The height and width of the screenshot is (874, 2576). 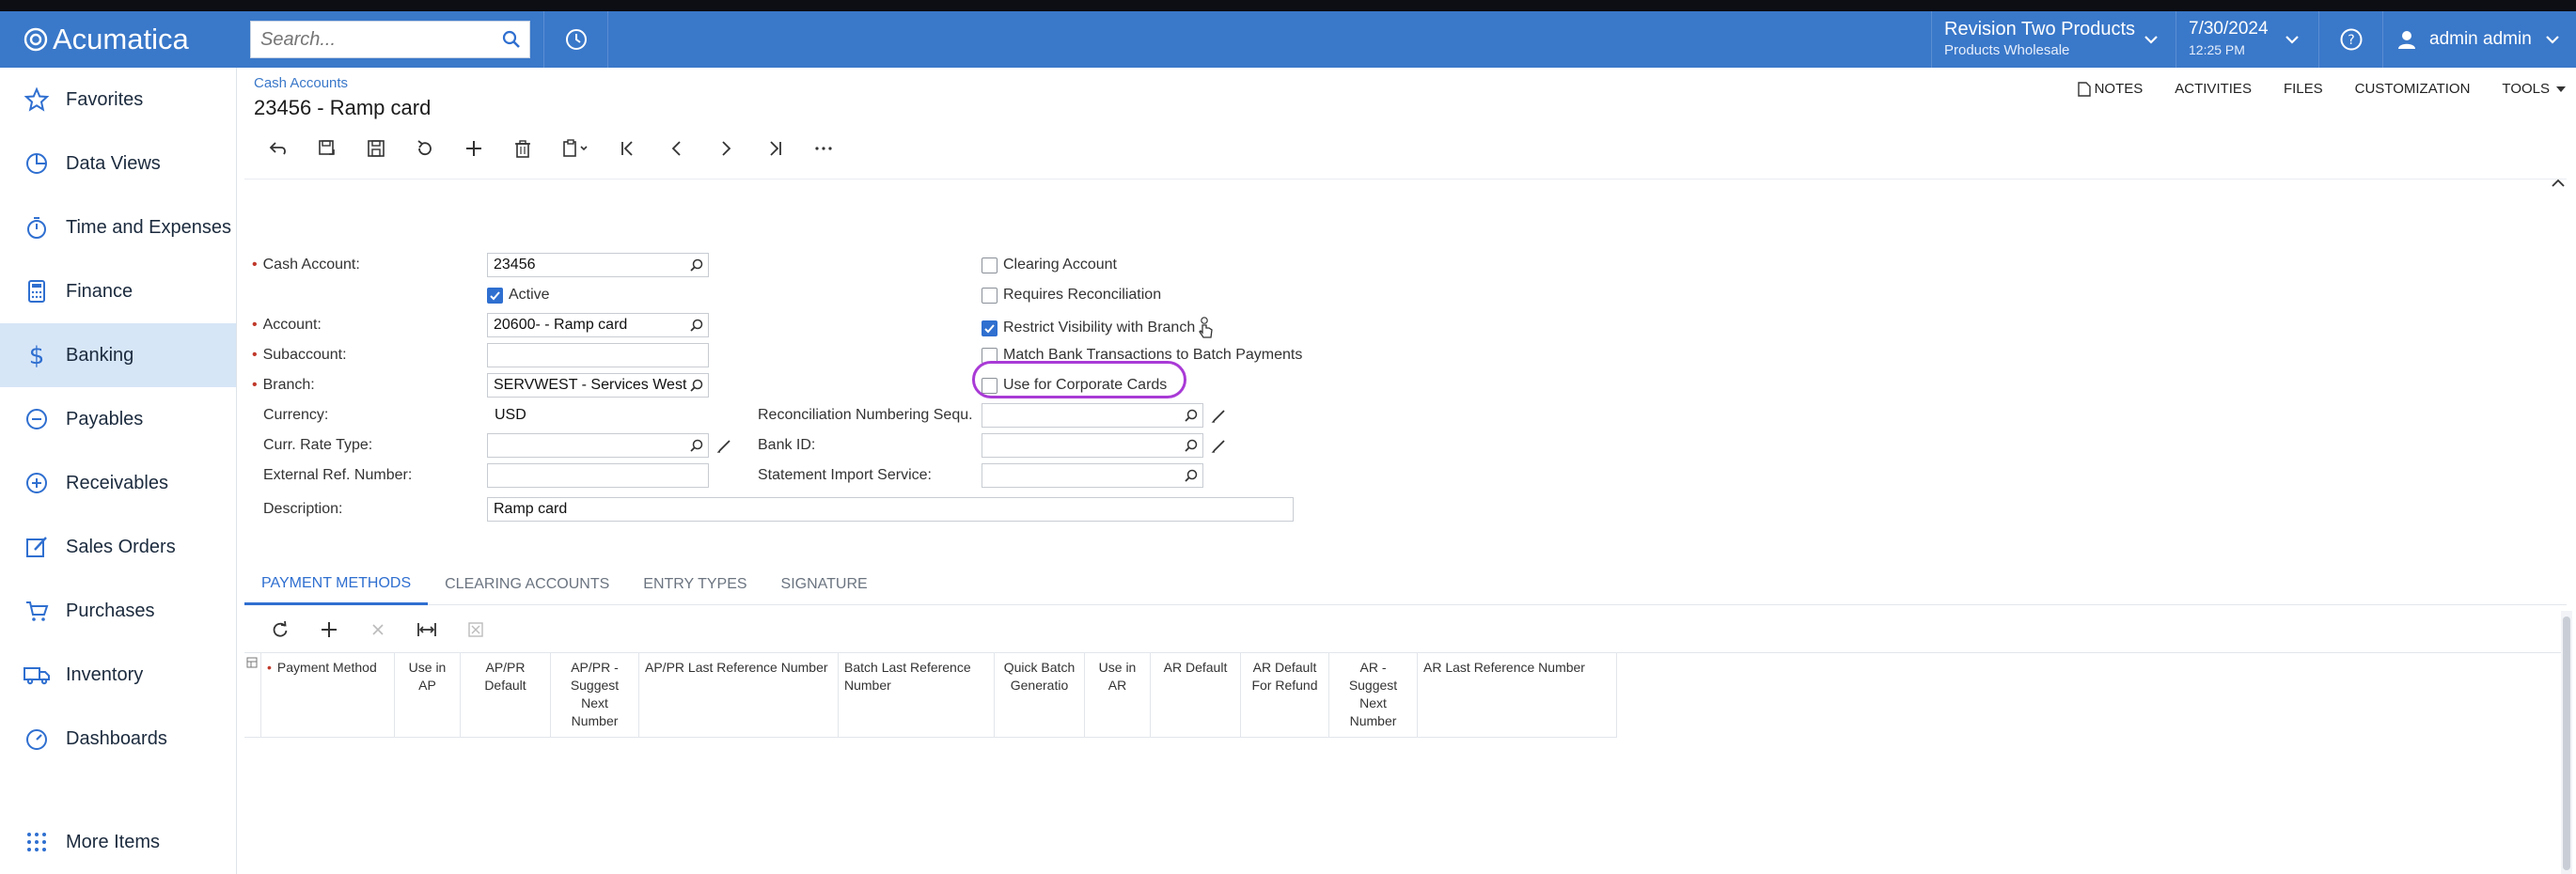 What do you see at coordinates (1517, 695) in the screenshot?
I see `column-header: AR Last Reference Number` at bounding box center [1517, 695].